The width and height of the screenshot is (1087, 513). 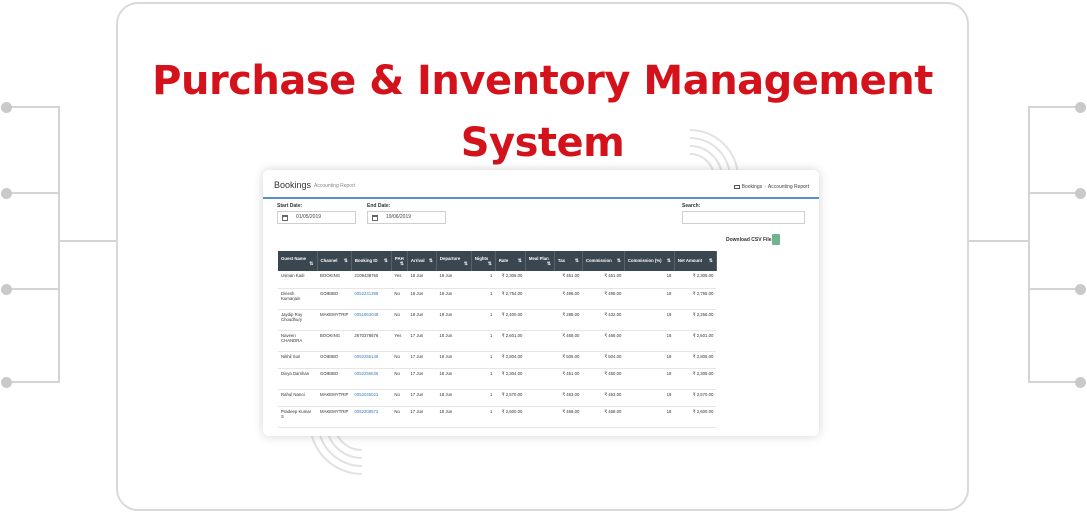 What do you see at coordinates (483, 261) in the screenshot?
I see `column-header: Nights ⇅` at bounding box center [483, 261].